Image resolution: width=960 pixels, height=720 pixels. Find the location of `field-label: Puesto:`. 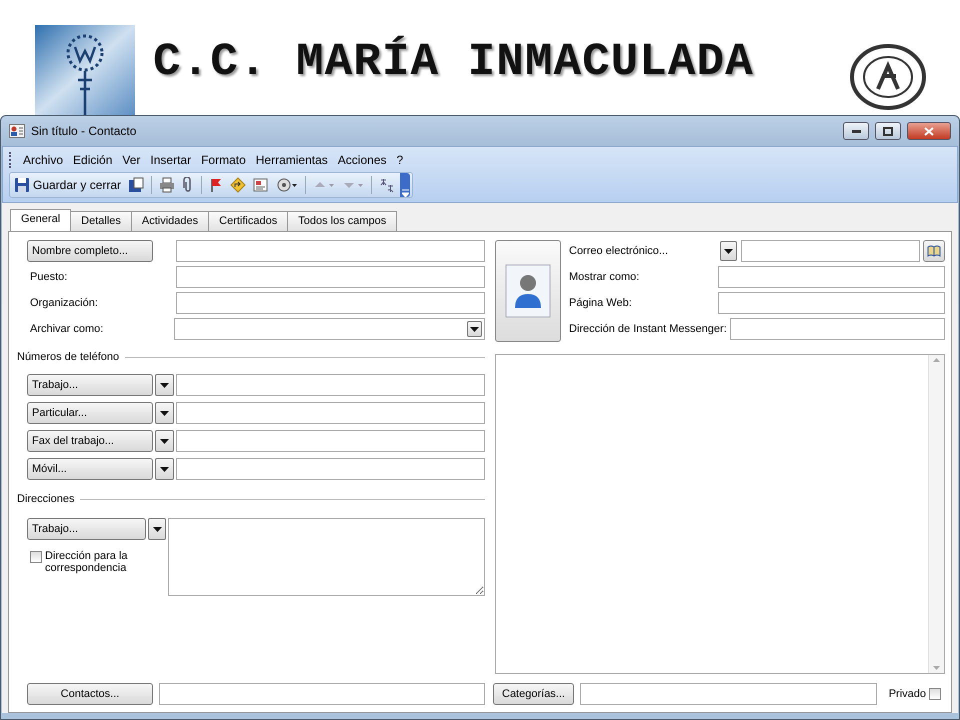

field-label: Puesto: is located at coordinates (48, 277).